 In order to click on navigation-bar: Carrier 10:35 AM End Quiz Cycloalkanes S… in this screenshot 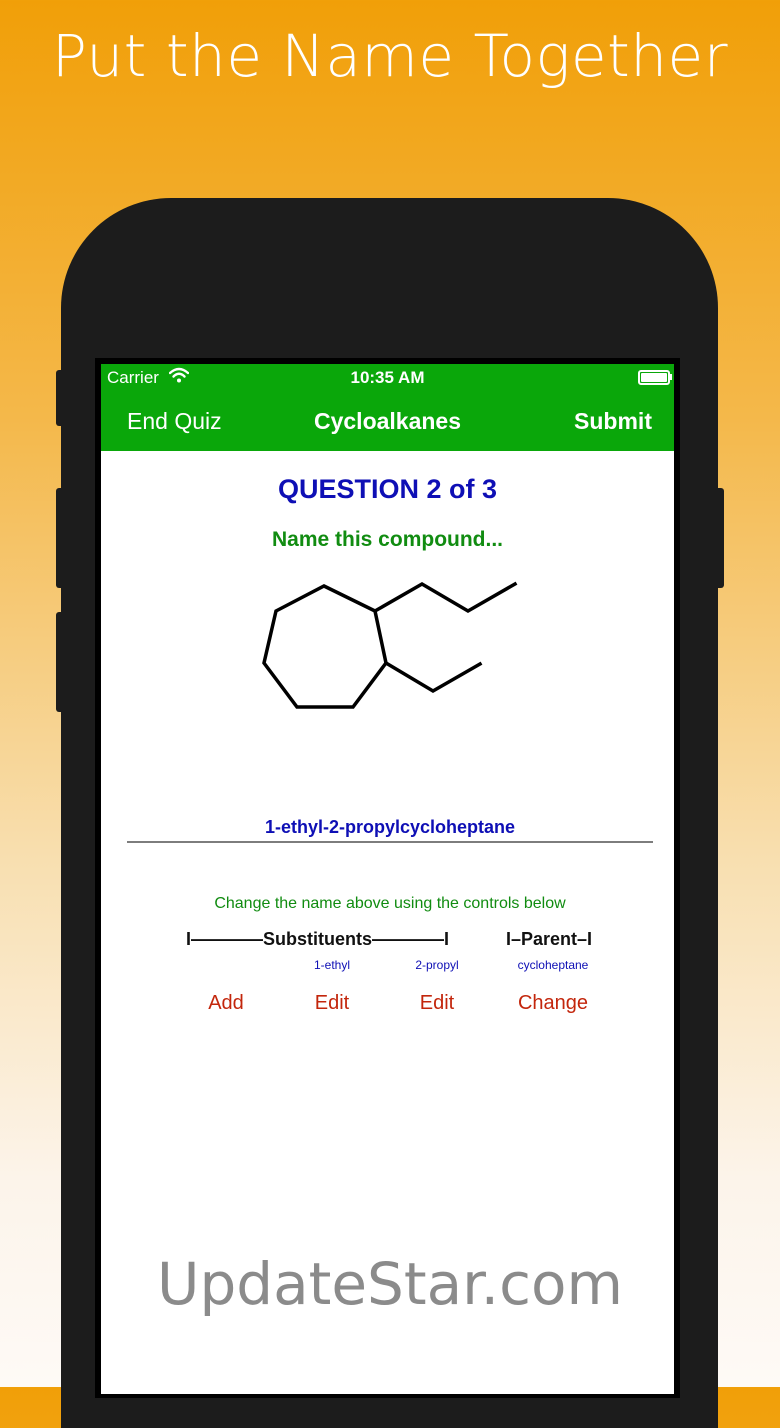, I will do `click(387, 407)`.